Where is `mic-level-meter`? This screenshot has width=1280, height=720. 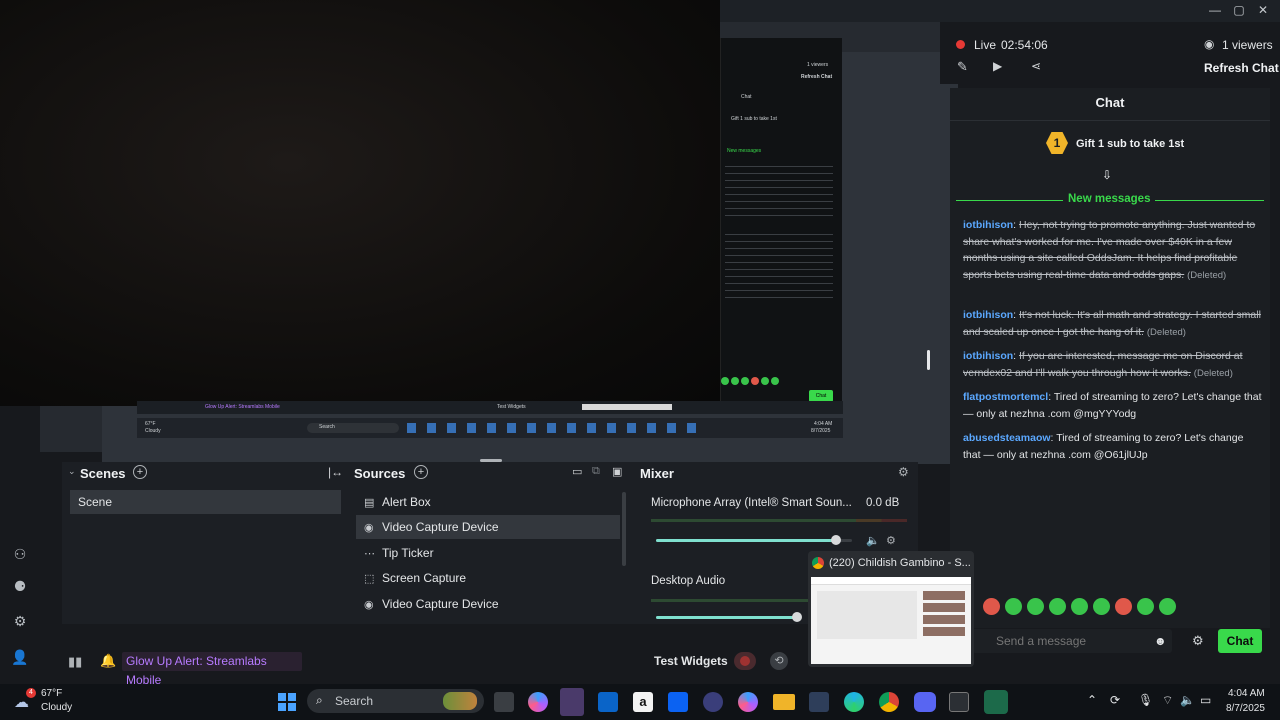
mic-level-meter is located at coordinates (779, 520).